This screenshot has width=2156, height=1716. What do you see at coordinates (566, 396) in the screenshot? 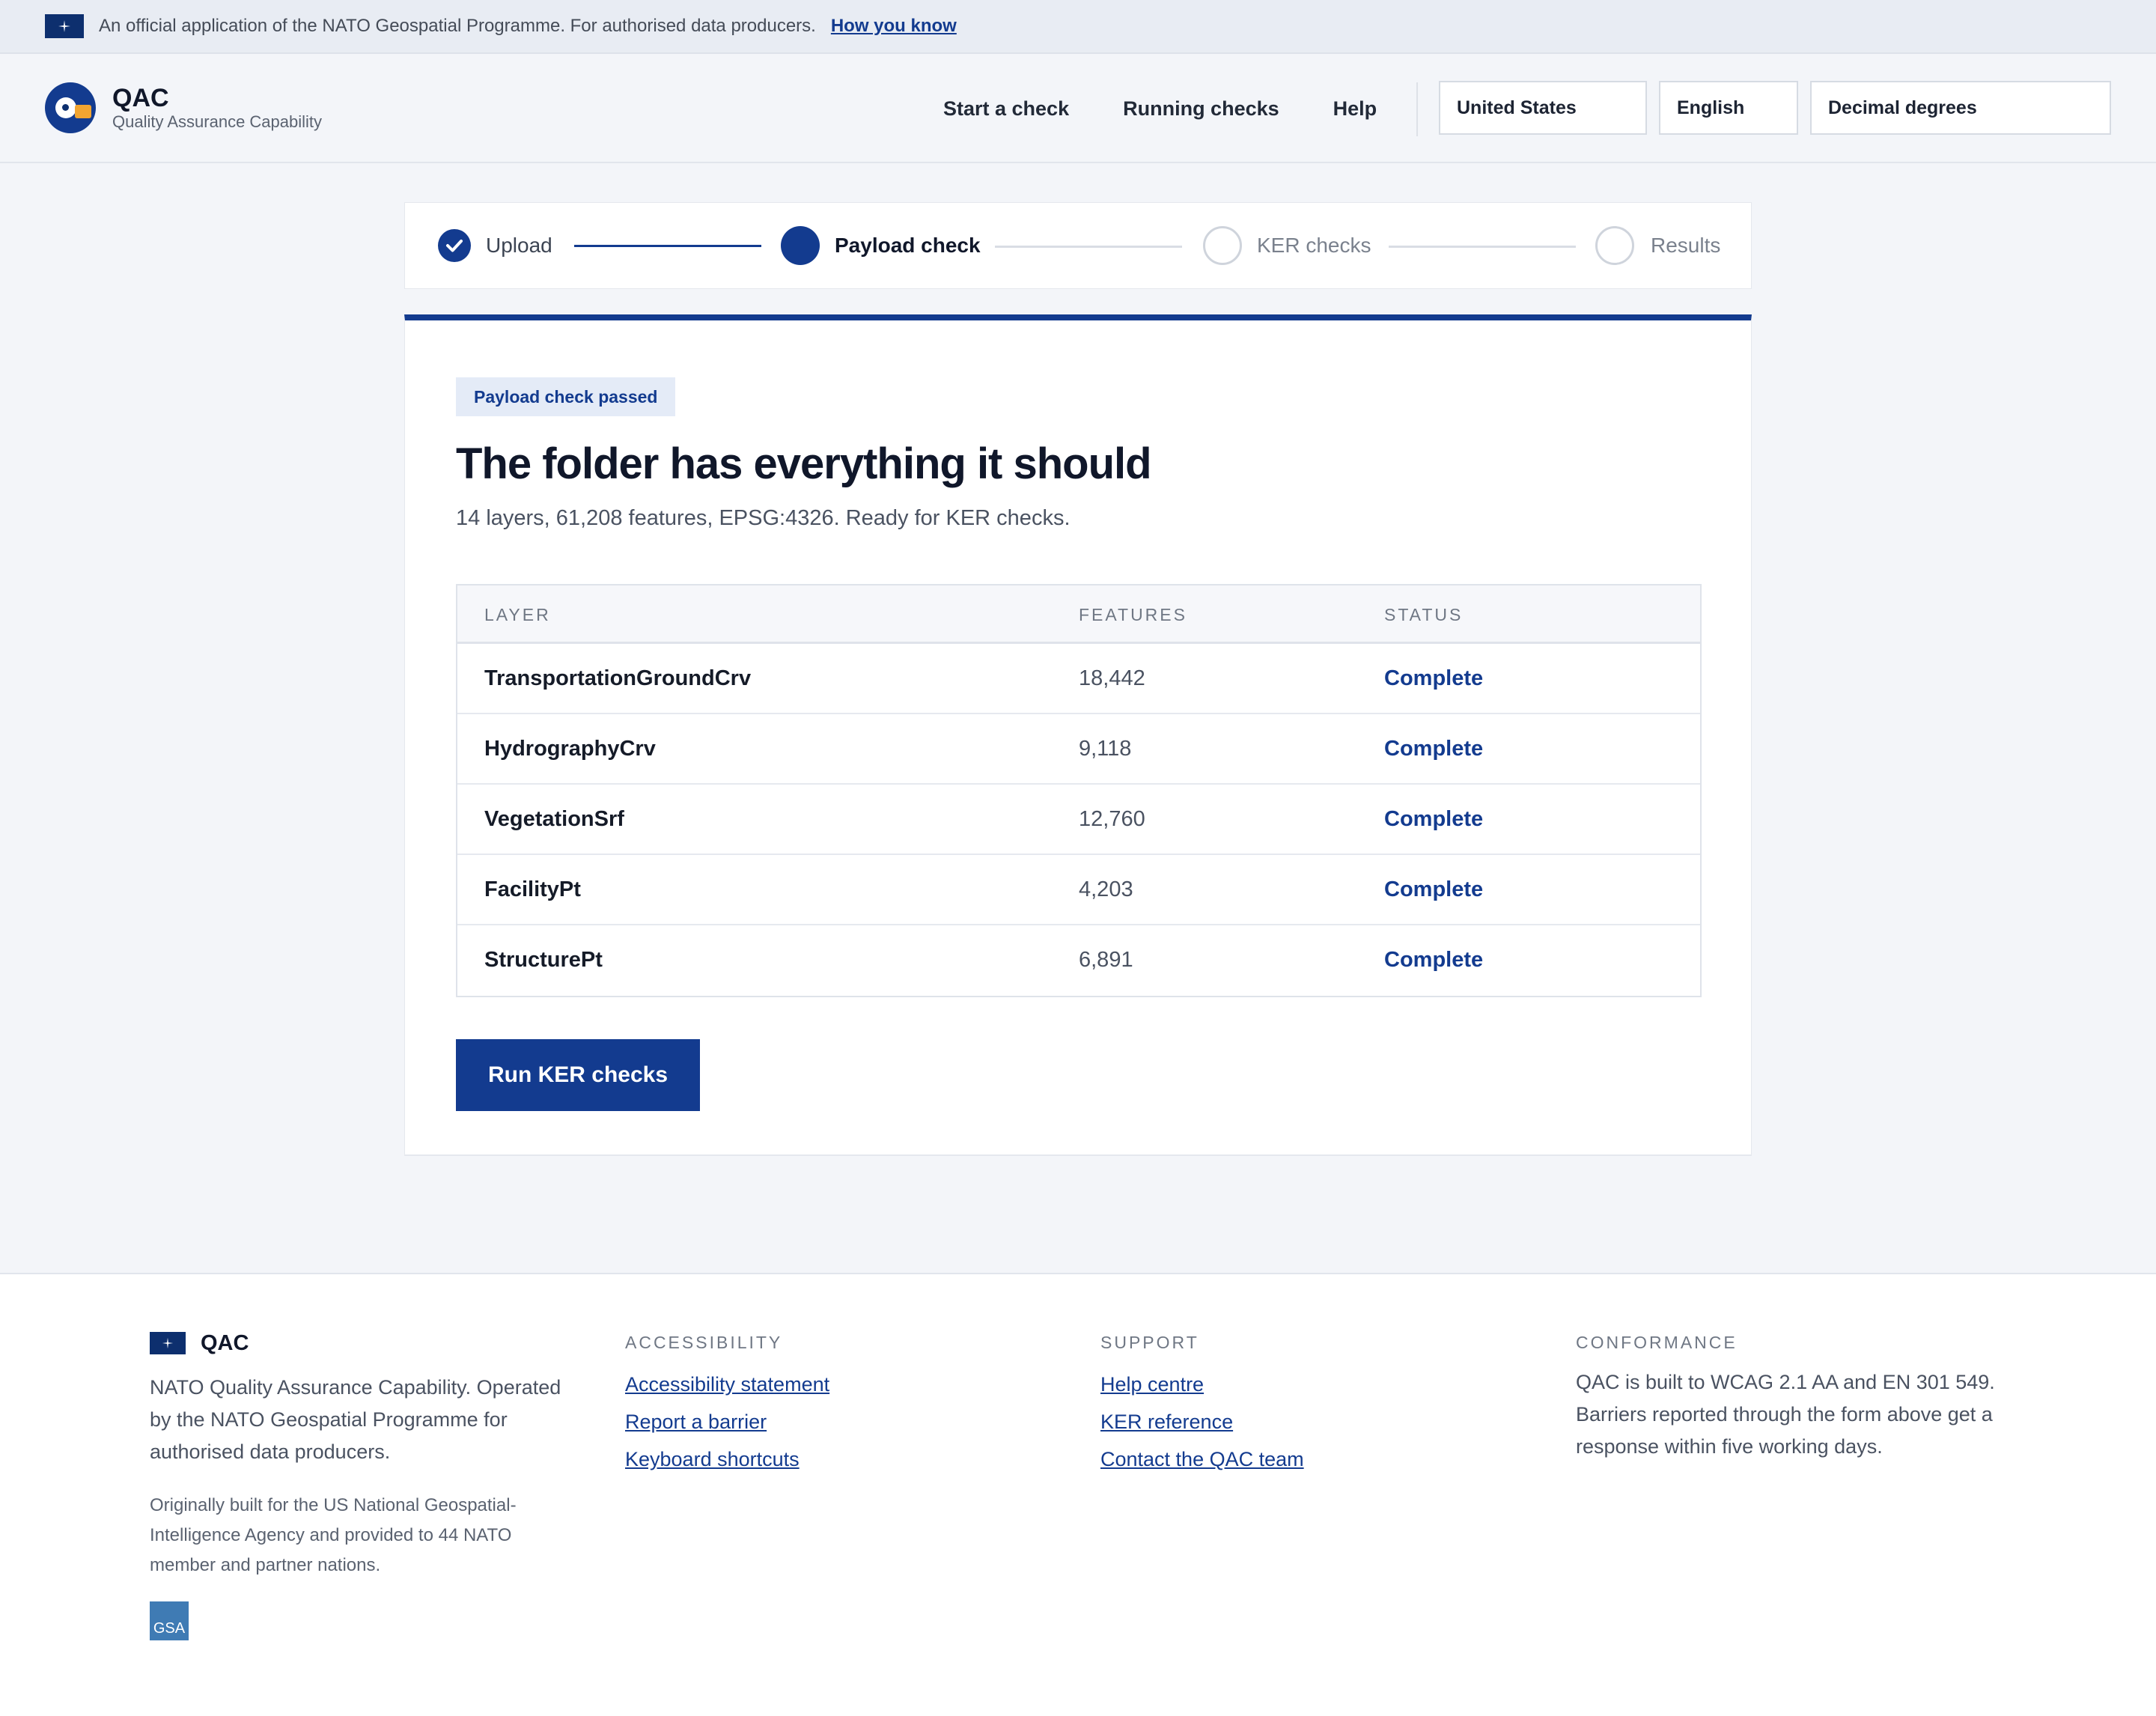
I see `status-badge: Payload check passed` at bounding box center [566, 396].